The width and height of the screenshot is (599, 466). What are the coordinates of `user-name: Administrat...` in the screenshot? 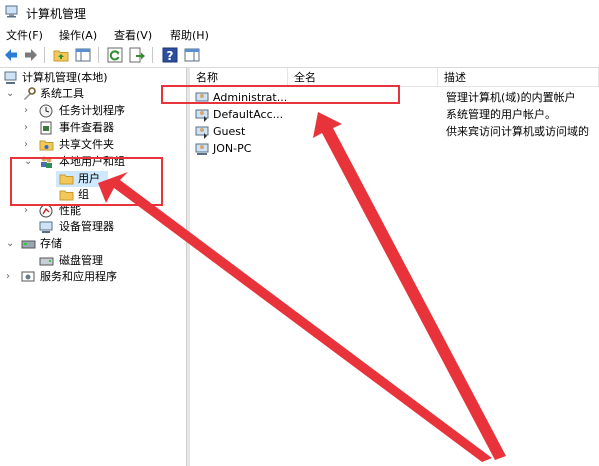 It's located at (250, 97).